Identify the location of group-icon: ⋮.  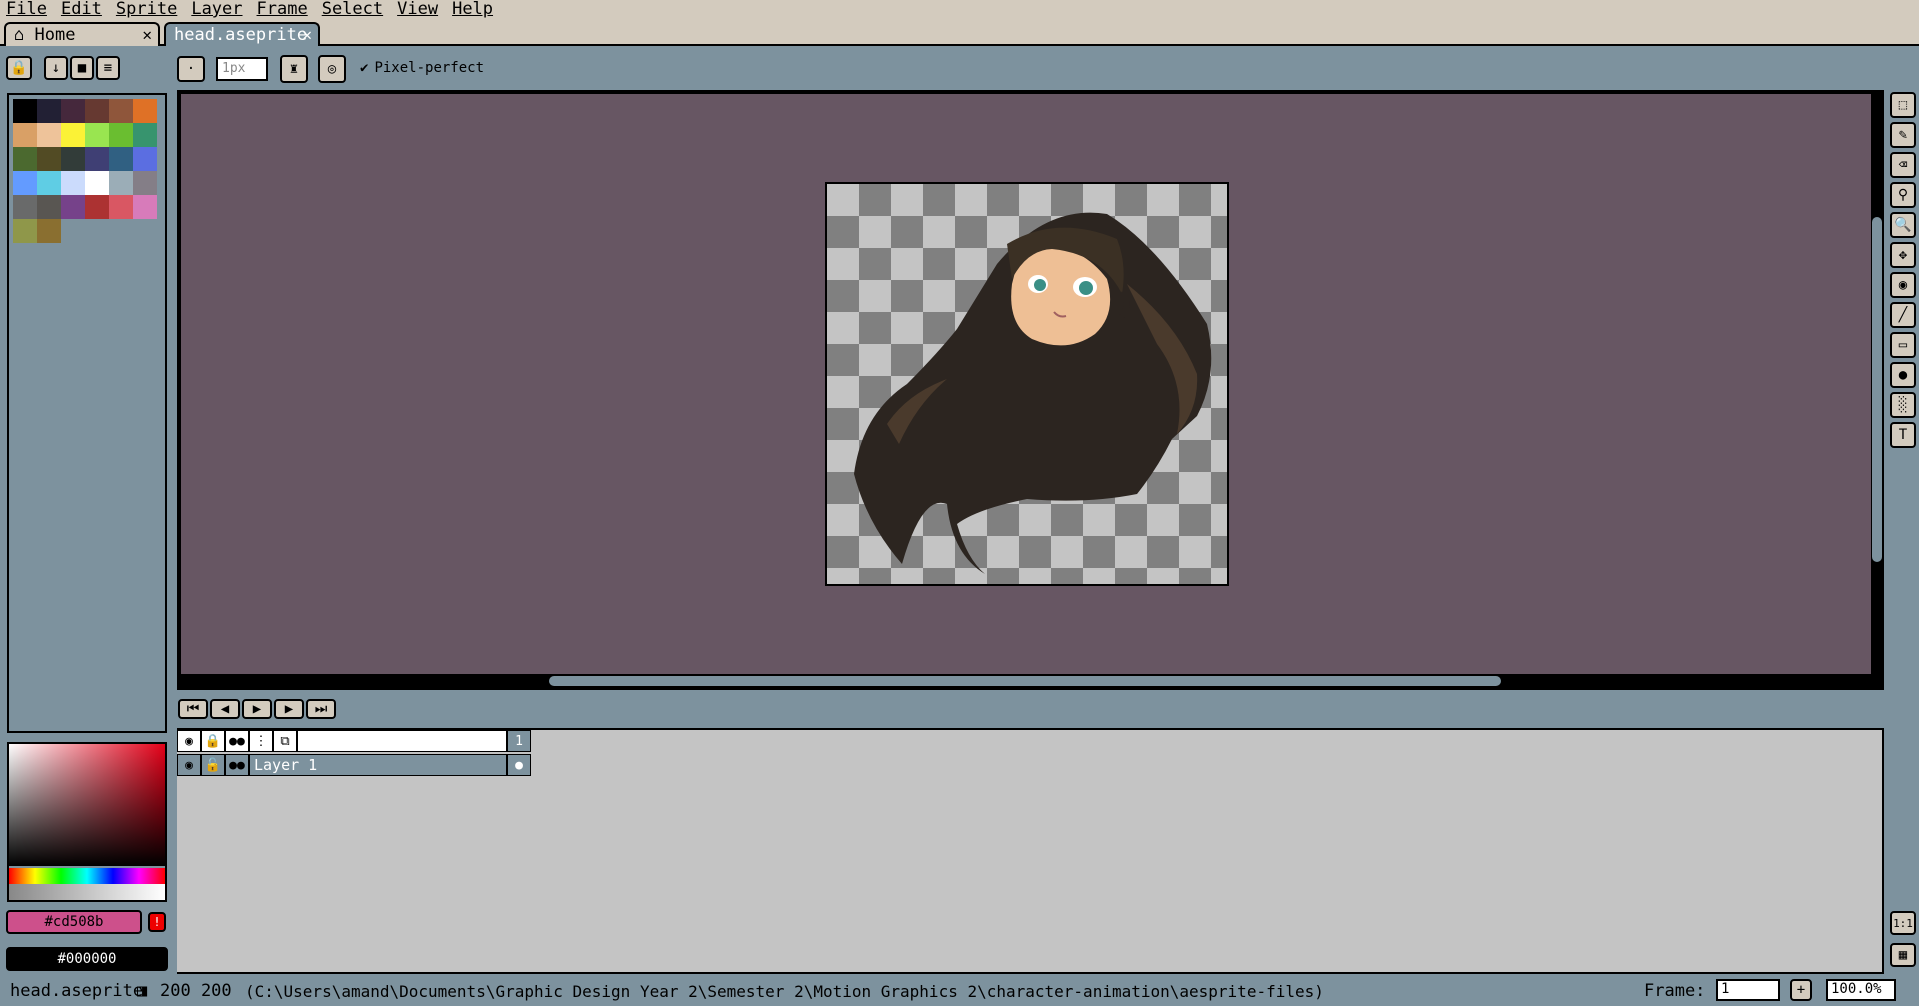
(261, 741).